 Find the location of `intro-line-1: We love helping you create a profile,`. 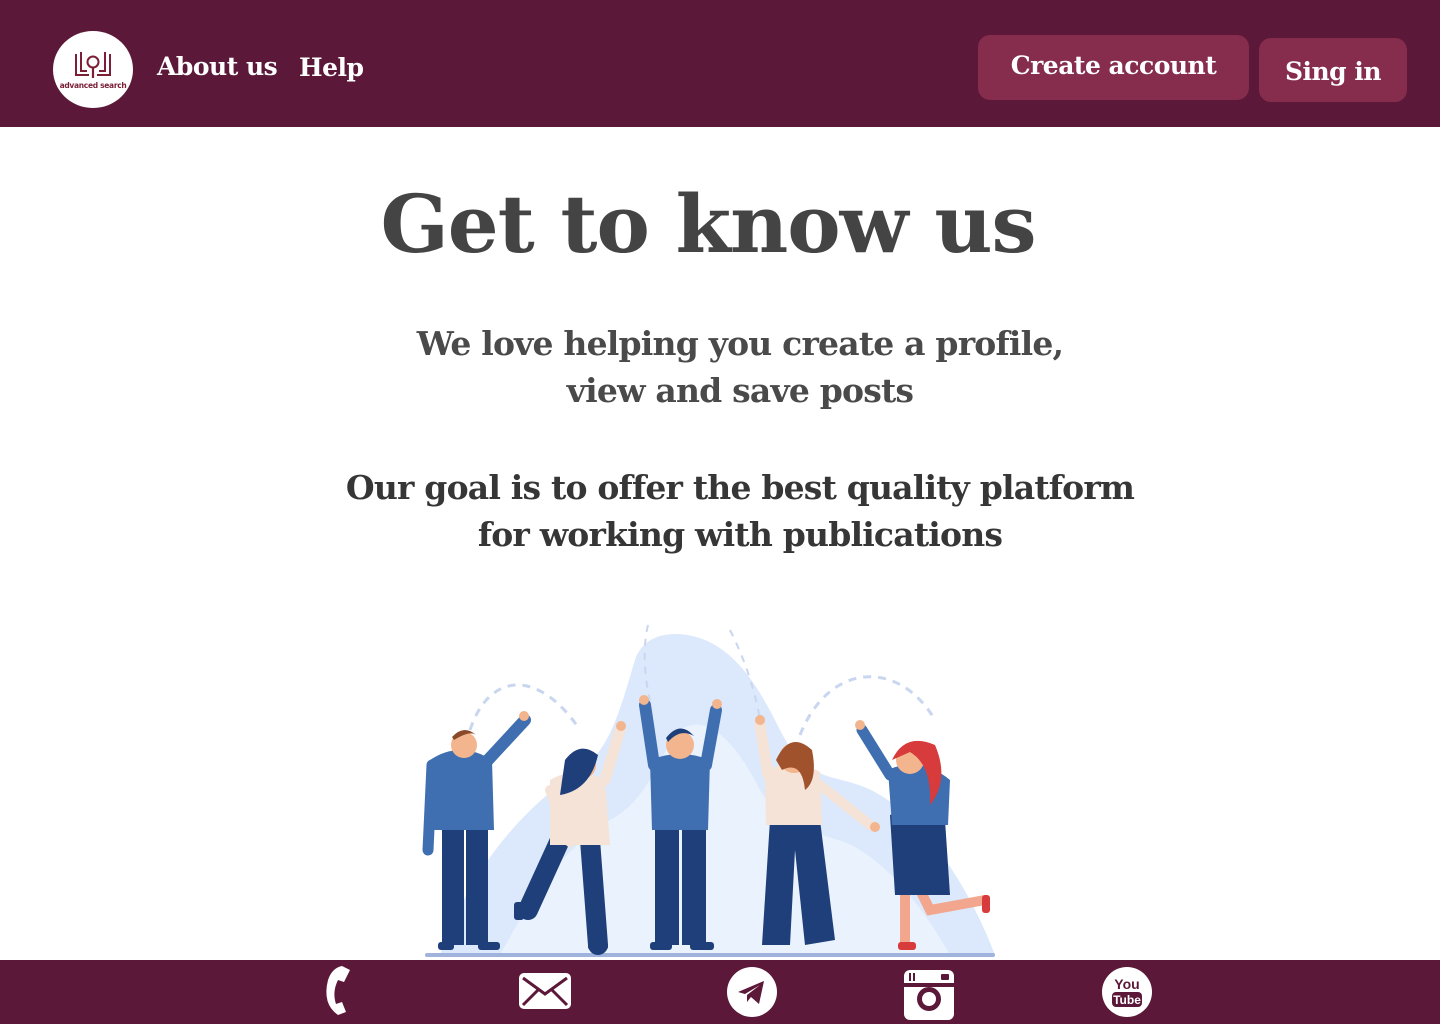

intro-line-1: We love helping you create a profile, is located at coordinates (740, 343).